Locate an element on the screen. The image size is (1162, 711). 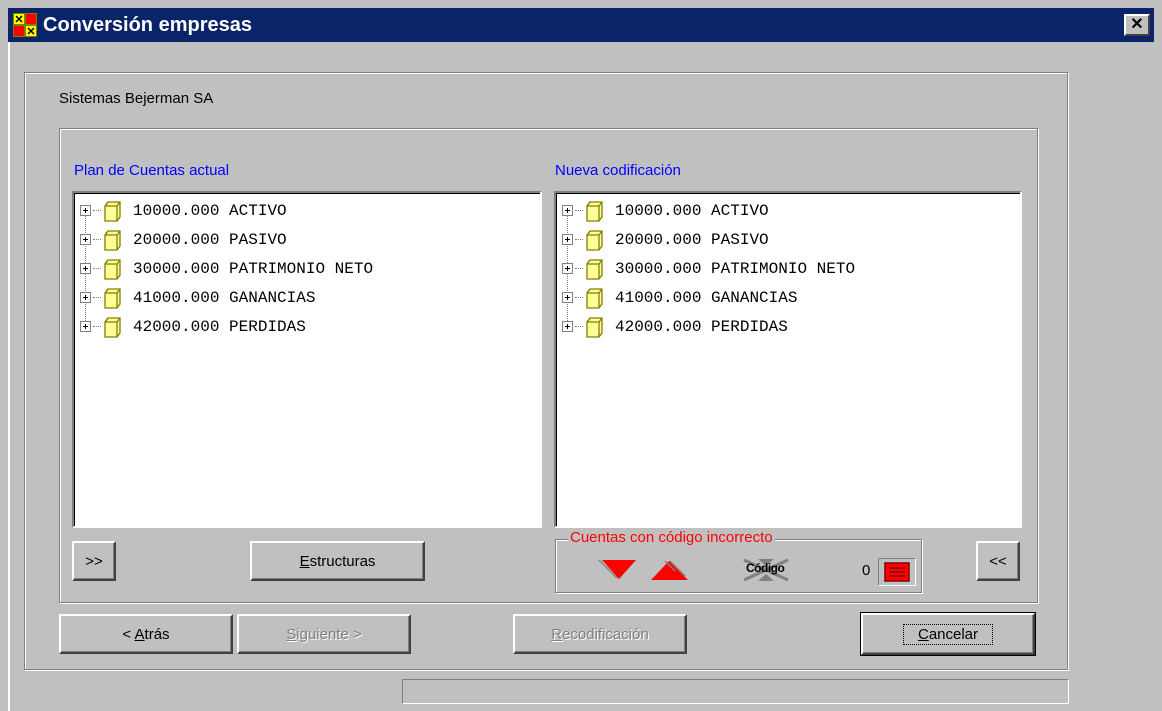
previous-incorrect-button is located at coordinates (669, 570).